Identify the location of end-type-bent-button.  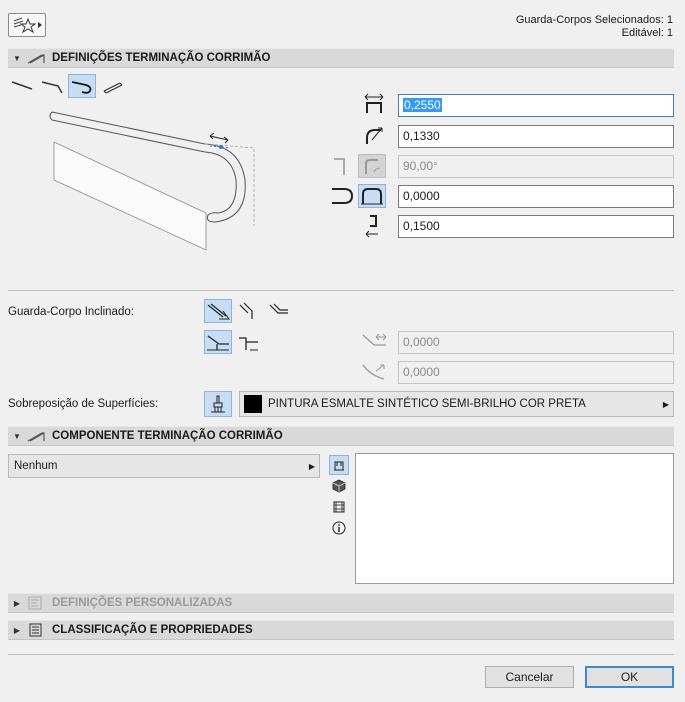
(52, 86).